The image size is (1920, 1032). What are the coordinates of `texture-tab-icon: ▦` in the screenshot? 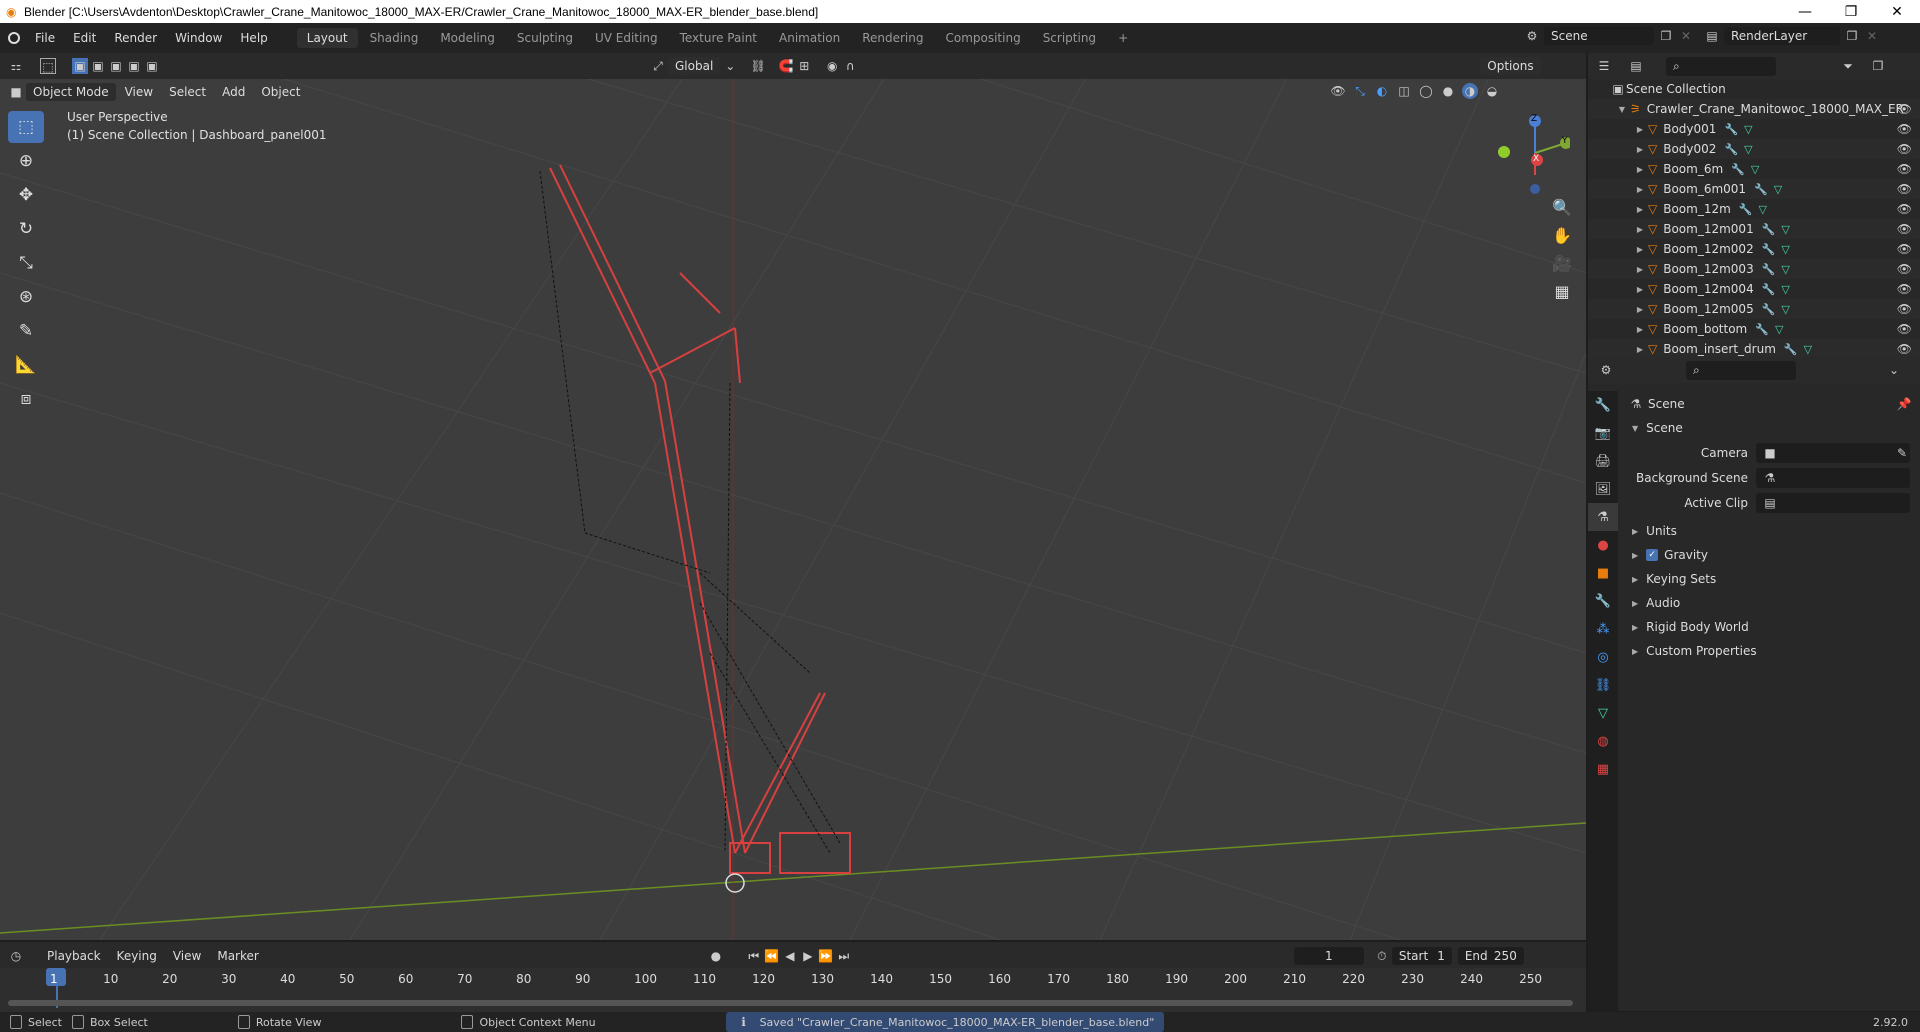 It's located at (1603, 769).